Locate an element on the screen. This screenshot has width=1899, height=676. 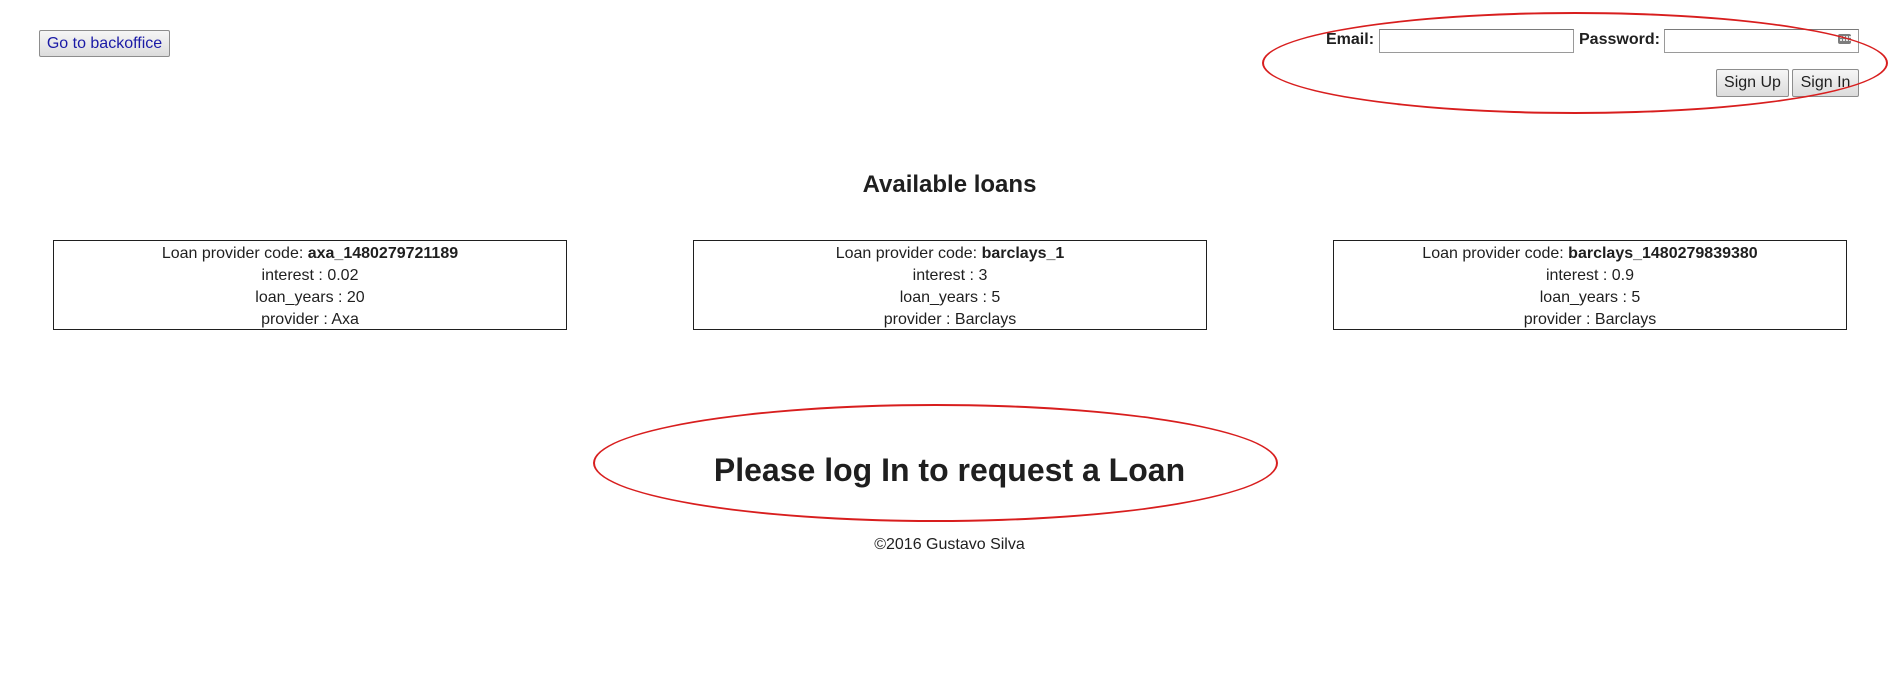
login-prompt-heading: Please log In to request a Loan is located at coordinates (949, 470).